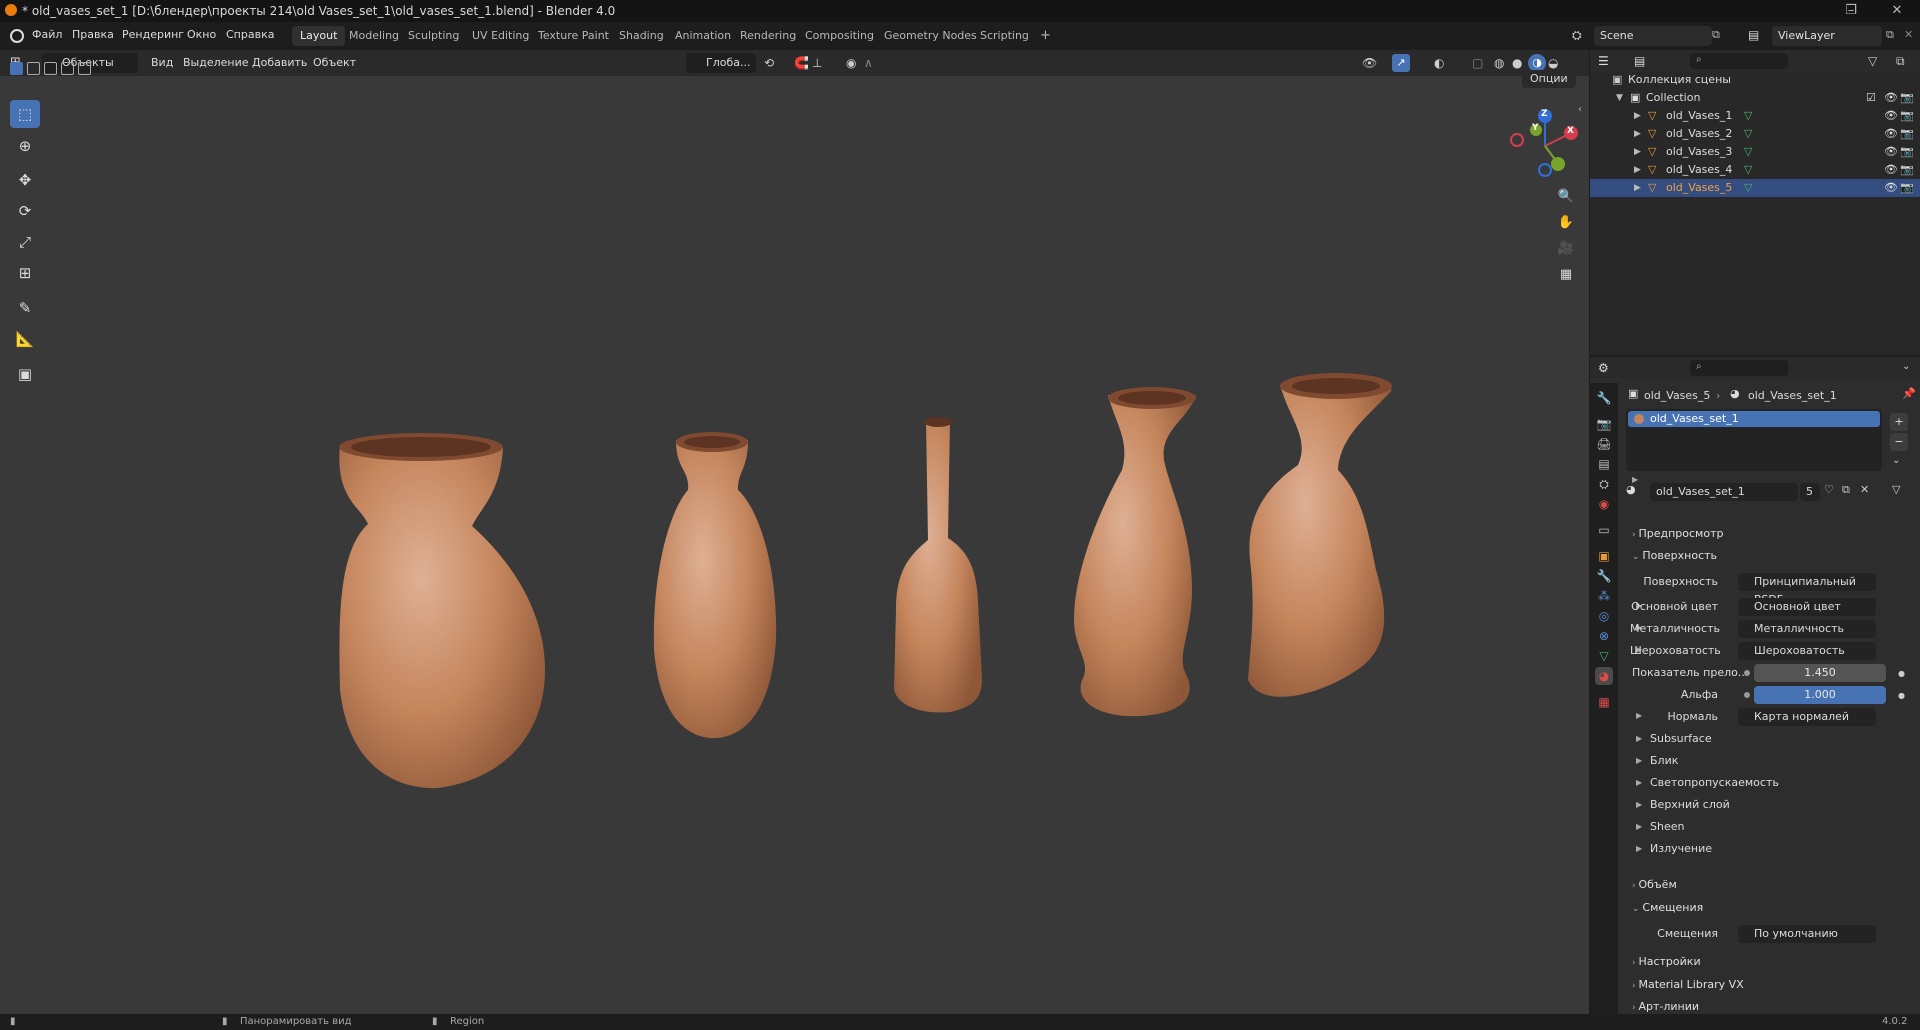 This screenshot has width=1920, height=1030. Describe the element at coordinates (1604, 636) in the screenshot. I see `constraints-tab-icon: ⊗` at that location.